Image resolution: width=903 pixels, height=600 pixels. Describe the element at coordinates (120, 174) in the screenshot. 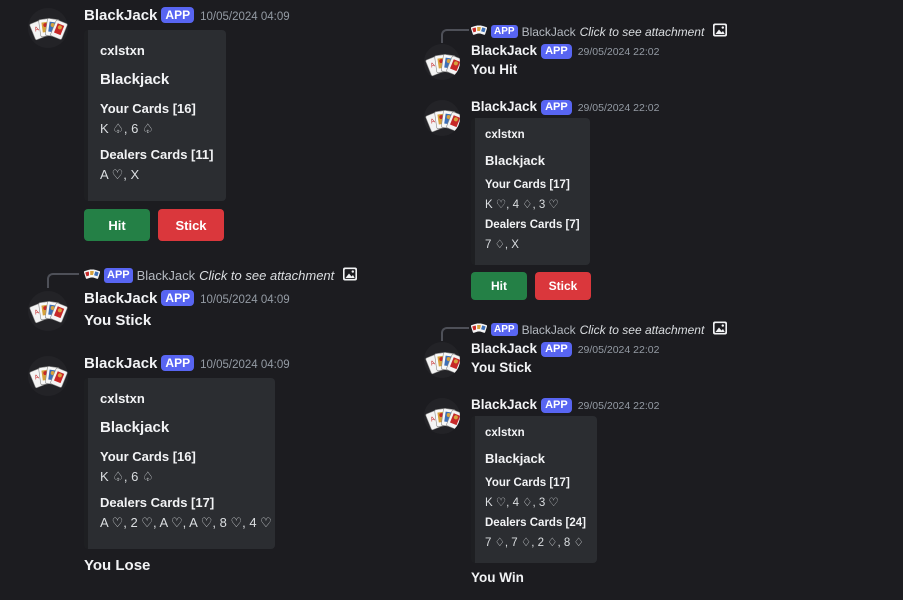

I see `dealer-cards-value: A ♡, X` at that location.